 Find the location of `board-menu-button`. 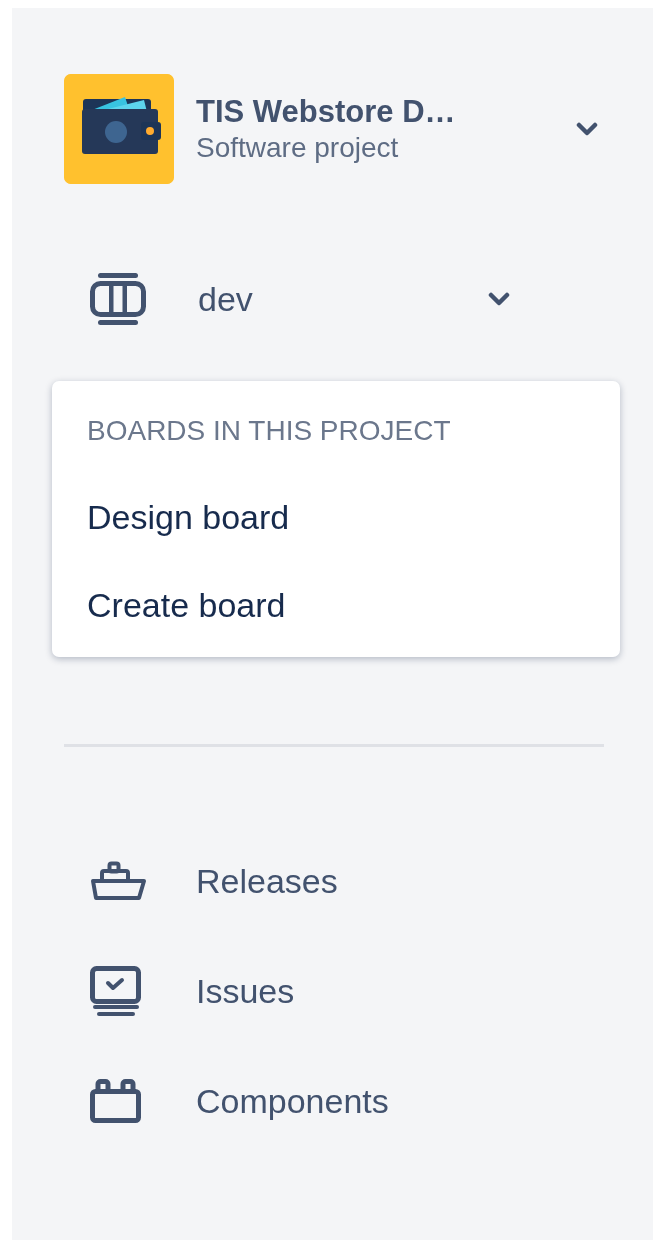

board-menu-button is located at coordinates (499, 299).